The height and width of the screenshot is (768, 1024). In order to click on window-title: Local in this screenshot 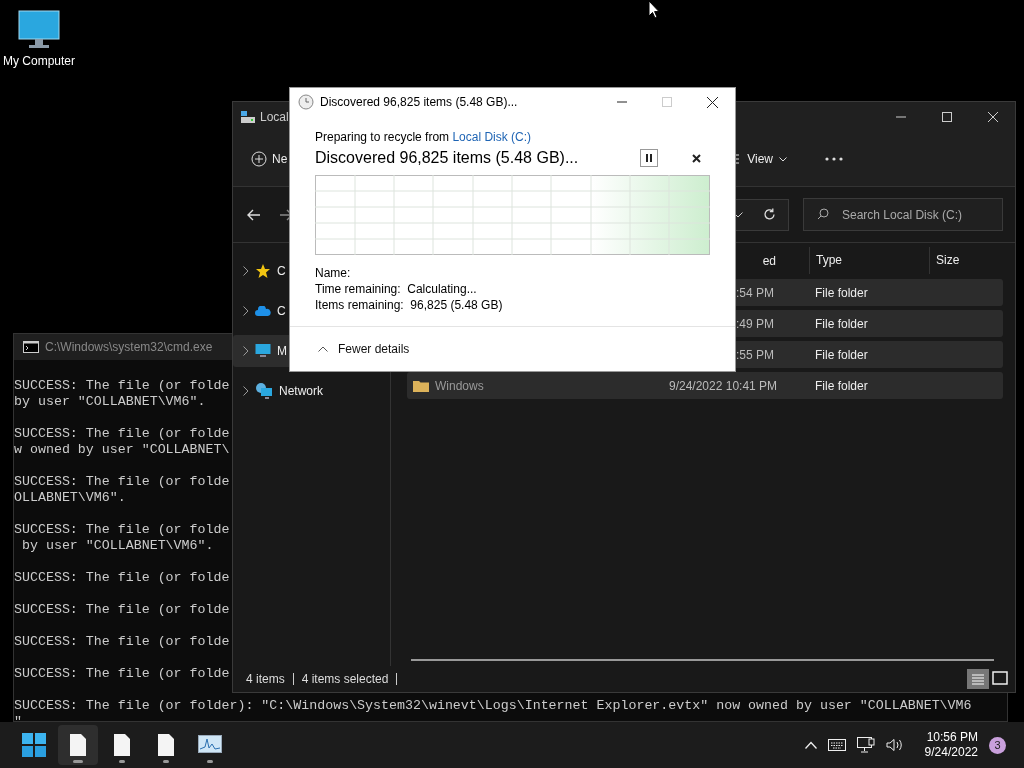, I will do `click(274, 117)`.